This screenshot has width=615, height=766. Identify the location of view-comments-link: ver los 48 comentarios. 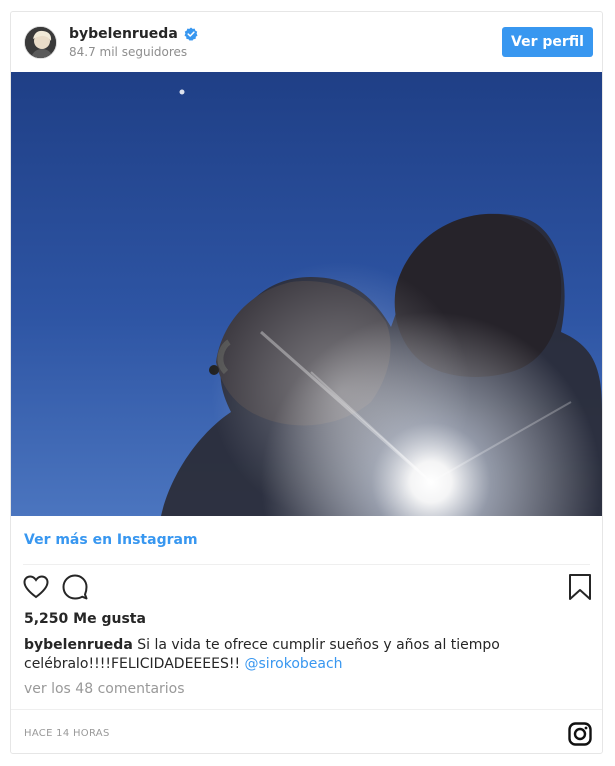
(104, 689).